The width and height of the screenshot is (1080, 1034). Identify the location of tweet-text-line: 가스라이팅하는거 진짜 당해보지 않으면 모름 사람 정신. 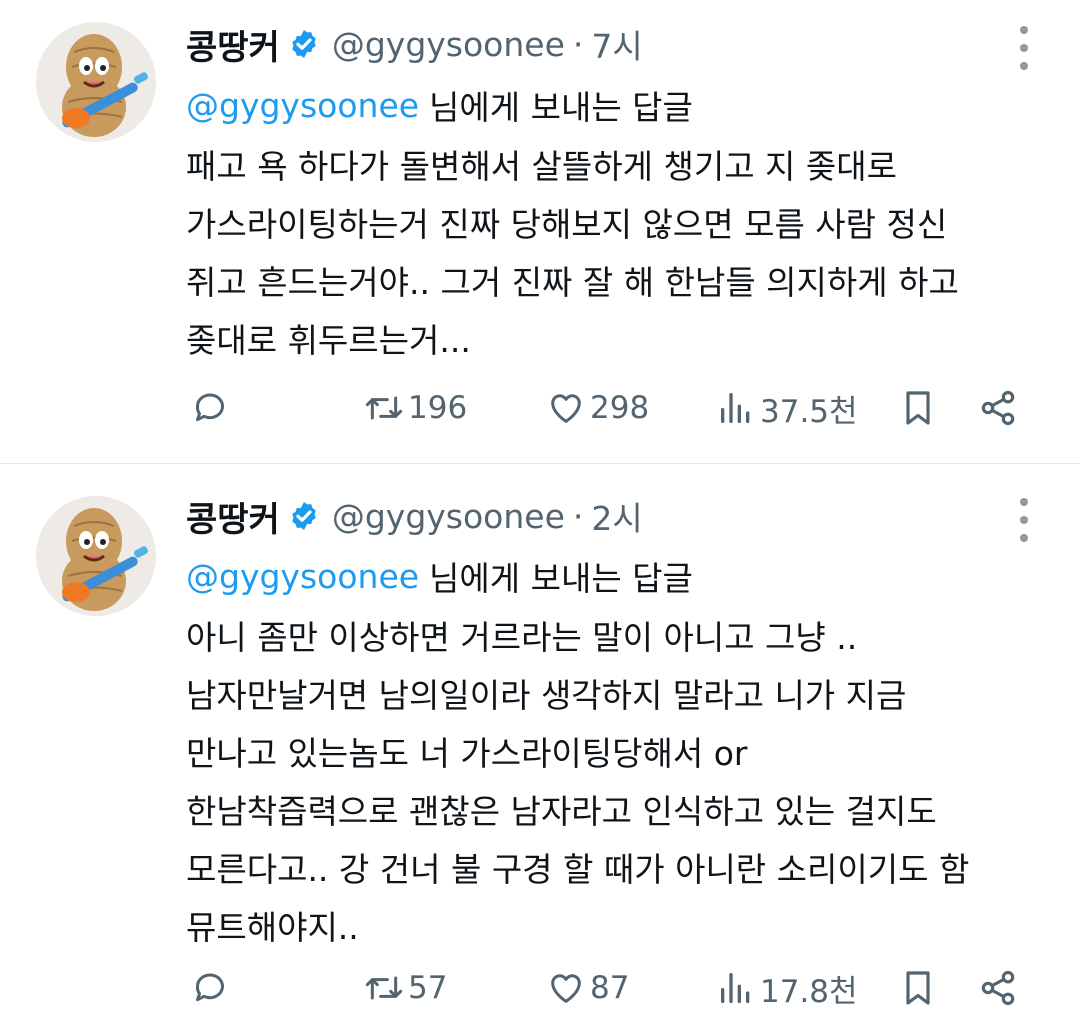
(567, 224).